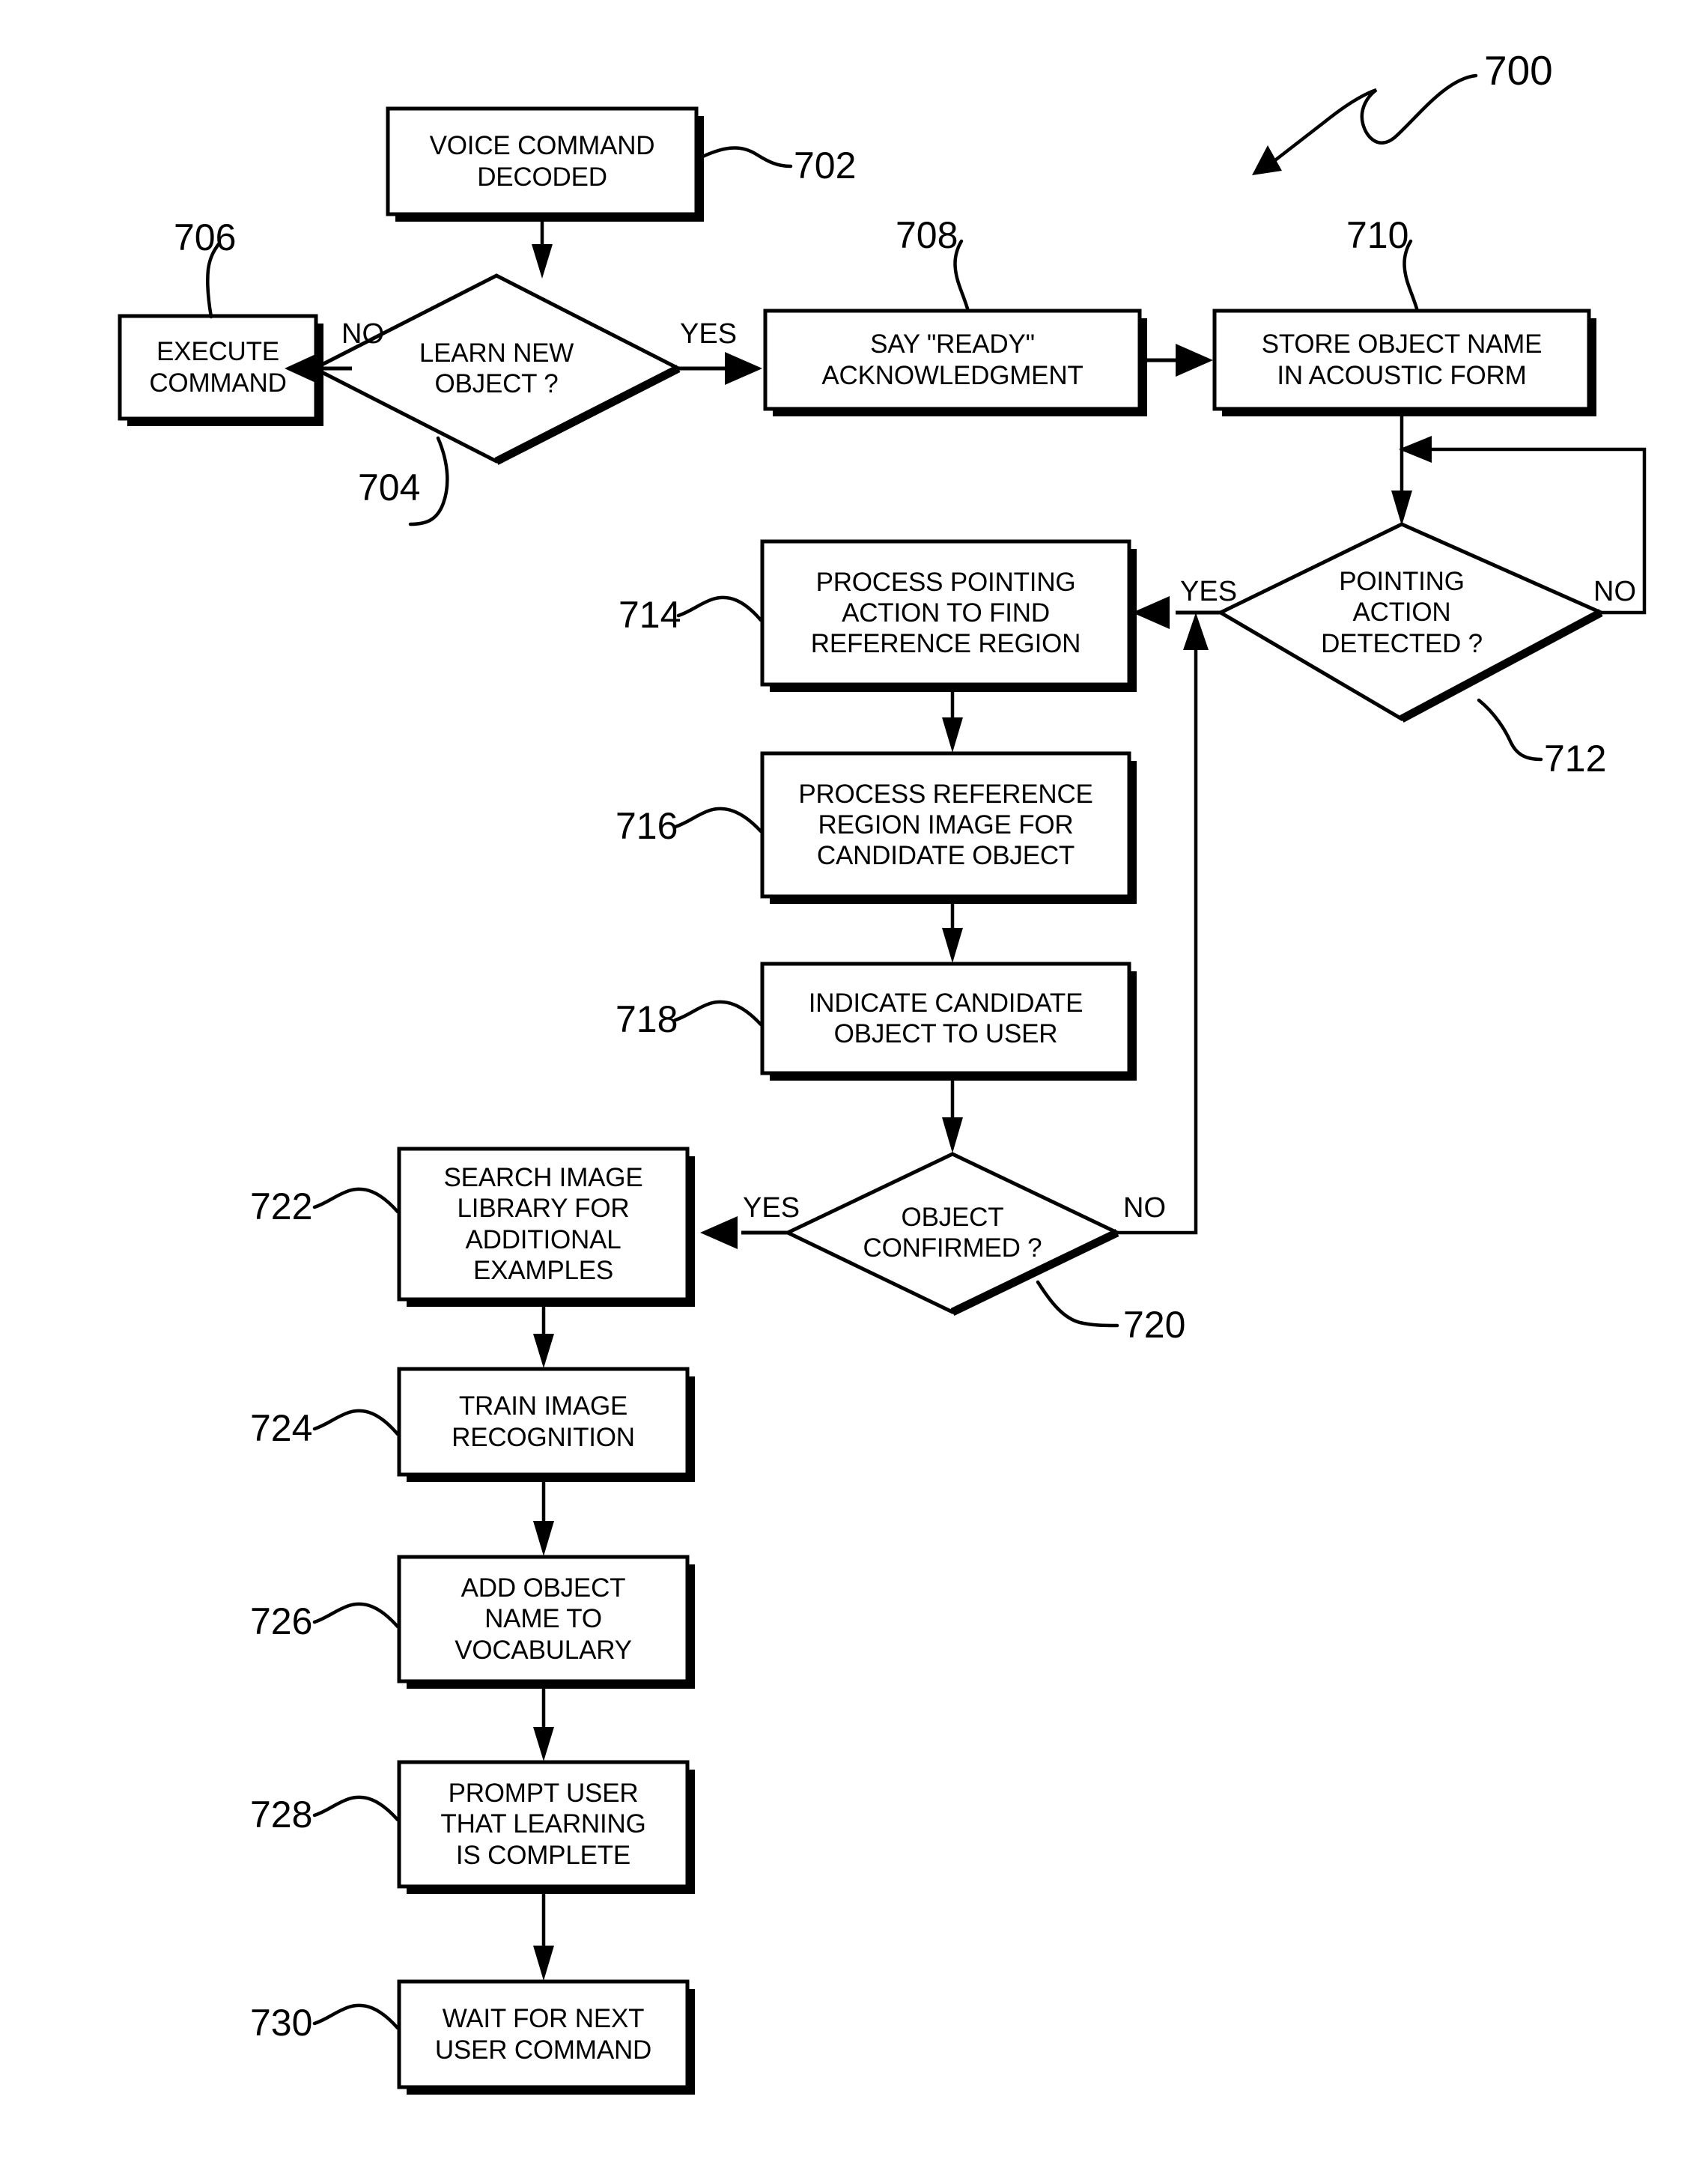  Describe the element at coordinates (1154, 1325) in the screenshot. I see `reference-numeral-720: 720` at that location.